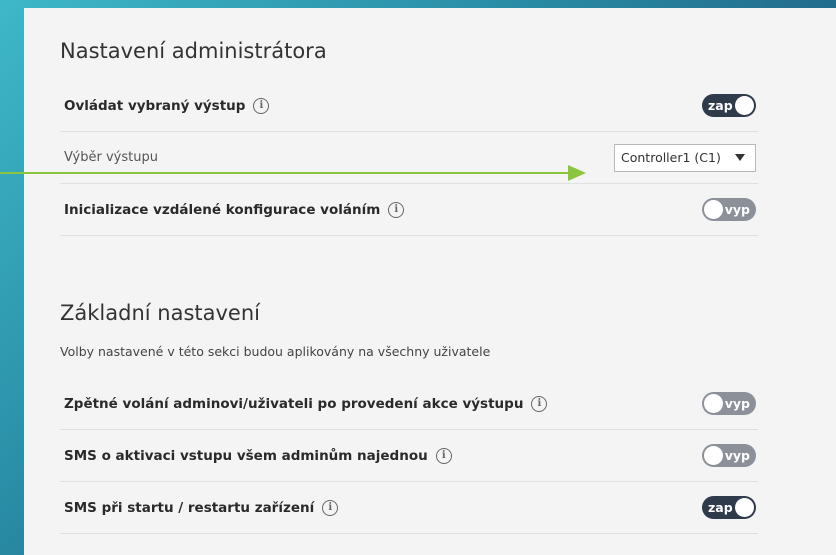 This screenshot has width=836, height=555. I want to click on sms-startup-toggle: zap, so click(729, 507).